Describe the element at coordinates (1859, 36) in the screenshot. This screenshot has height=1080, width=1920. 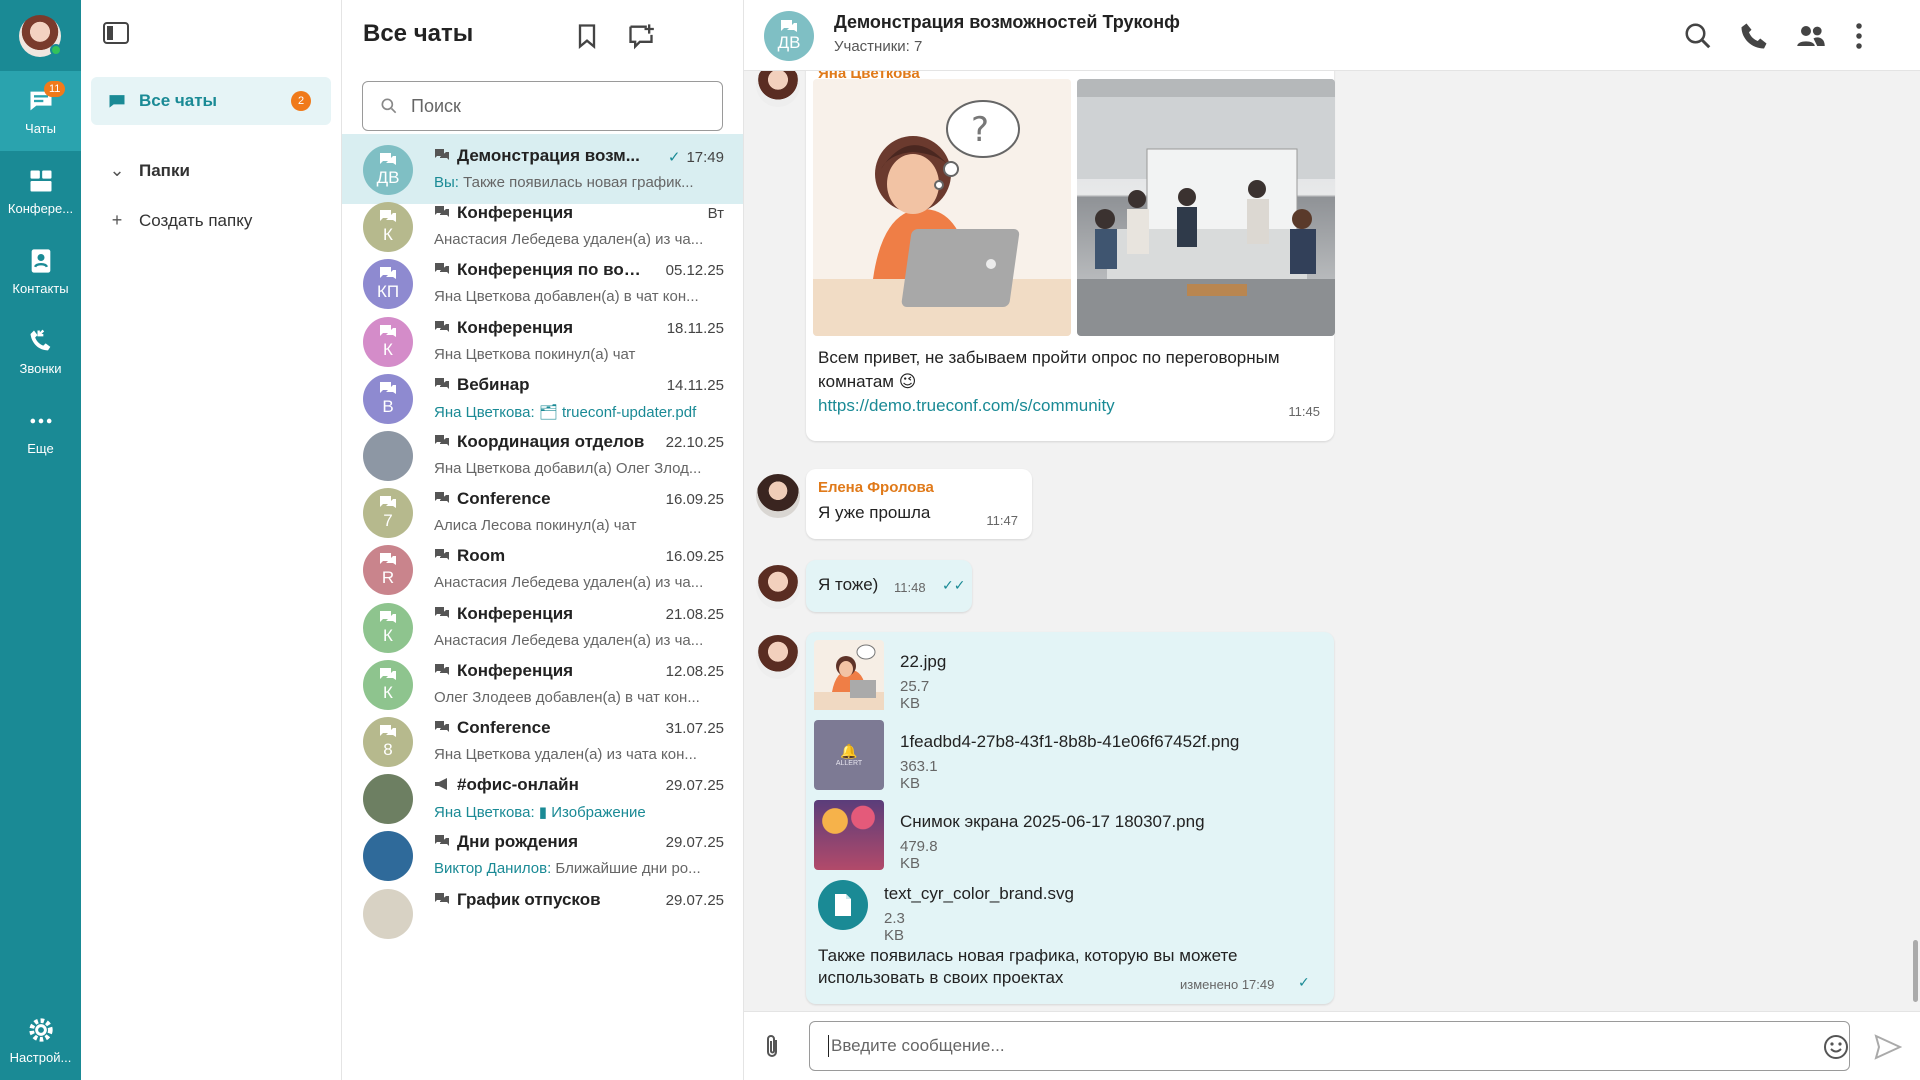
I see `kebab-menu-icon` at that location.